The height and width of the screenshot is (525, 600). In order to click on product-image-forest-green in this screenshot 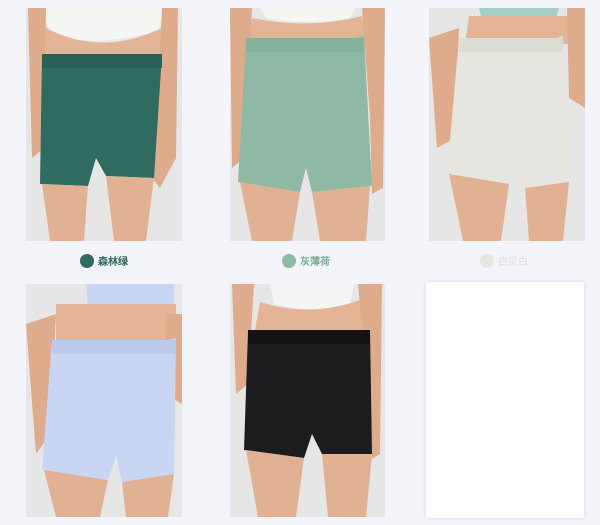, I will do `click(104, 124)`.